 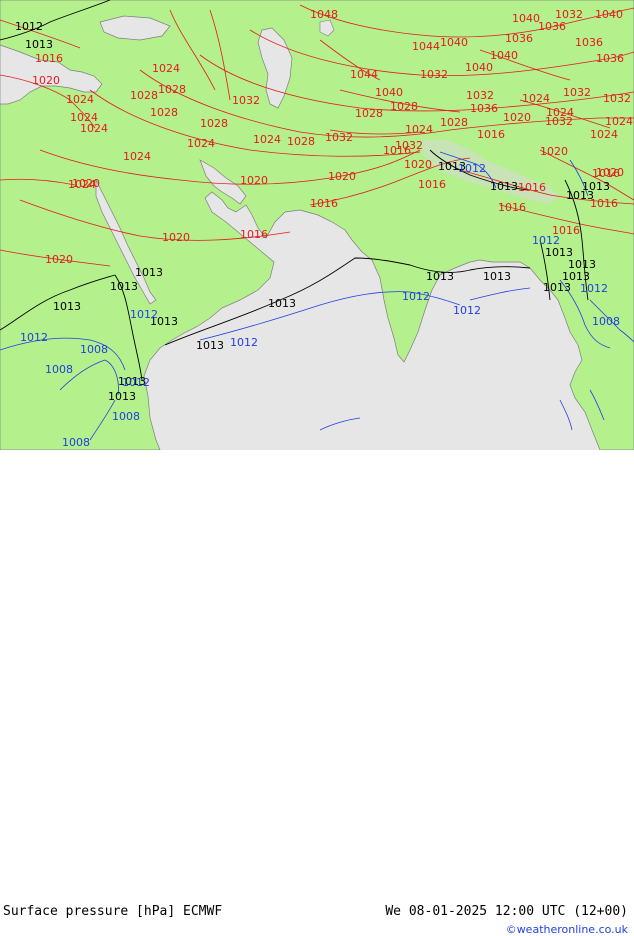 What do you see at coordinates (113, 911) in the screenshot?
I see `map-title: Surface pressure [hPa] ECMWF` at bounding box center [113, 911].